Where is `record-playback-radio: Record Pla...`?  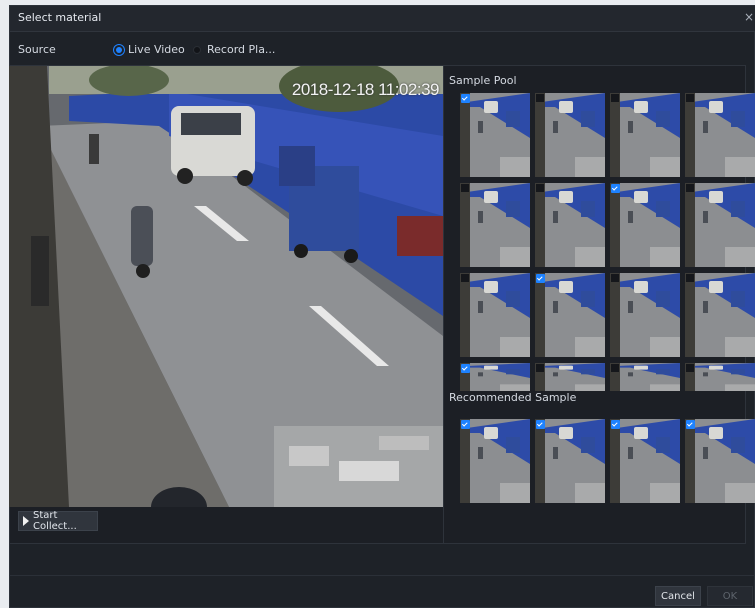 record-playback-radio: Record Pla... is located at coordinates (234, 49).